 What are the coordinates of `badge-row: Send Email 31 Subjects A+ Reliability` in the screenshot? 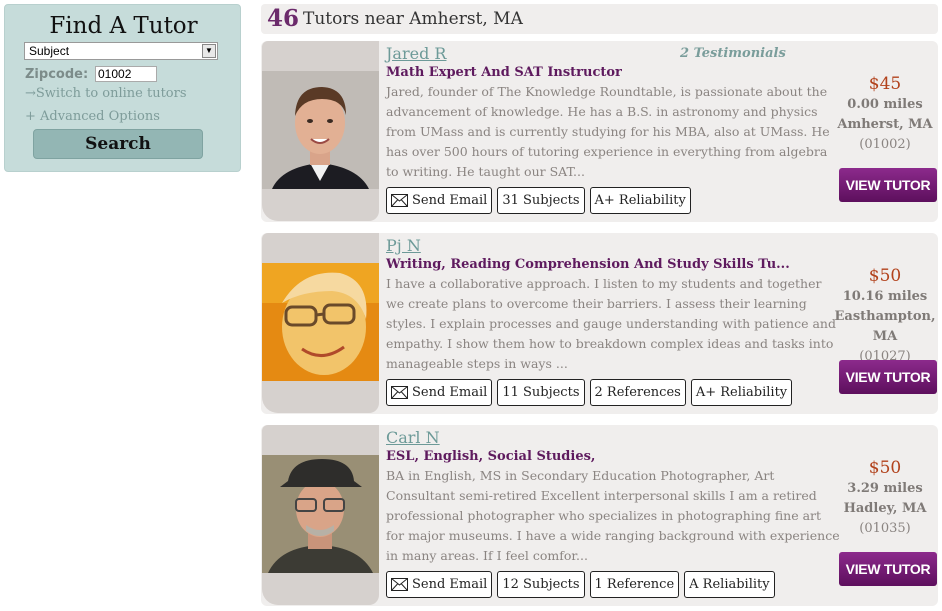 It's located at (538, 200).